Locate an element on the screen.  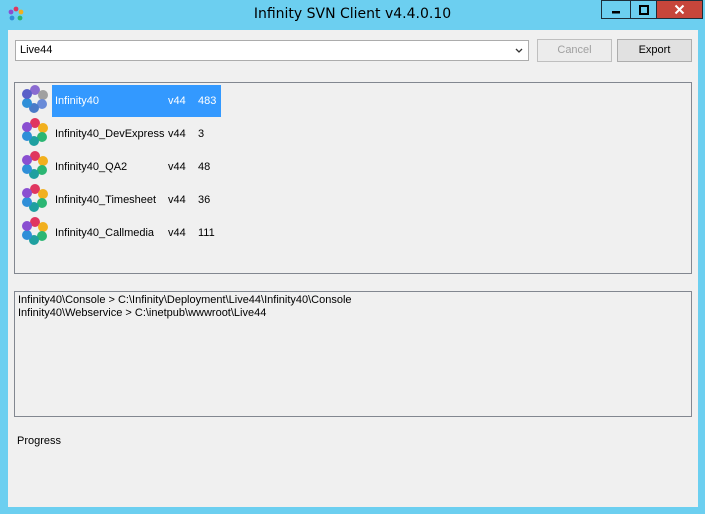
close-icon is located at coordinates (679, 9).